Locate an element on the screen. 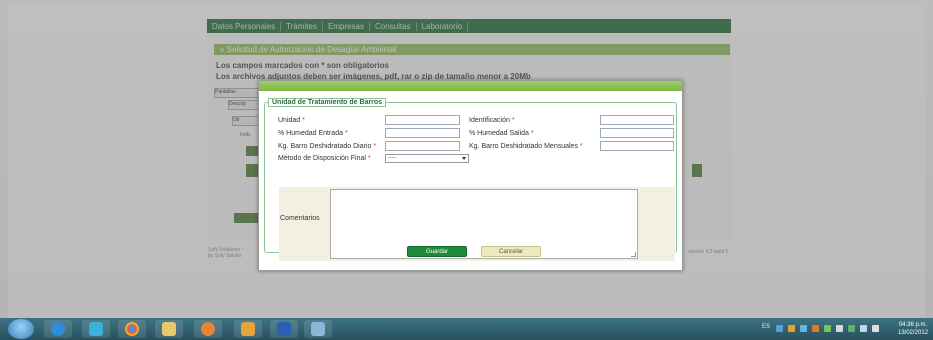 The image size is (933, 340). label-text: Identificación is located at coordinates (489, 120).